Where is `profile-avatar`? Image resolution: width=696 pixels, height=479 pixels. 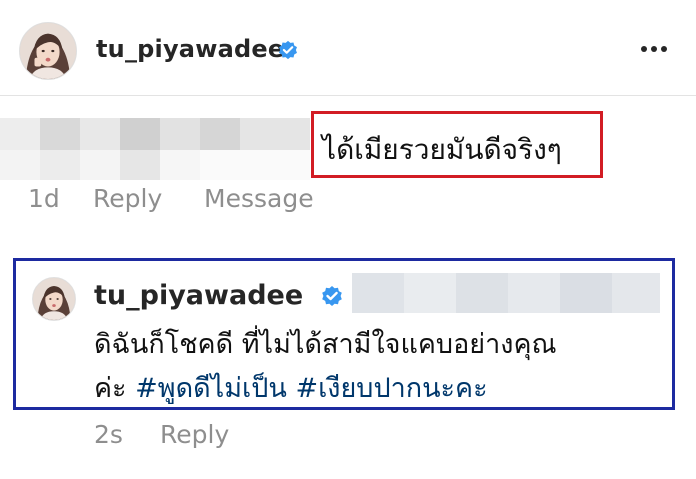 profile-avatar is located at coordinates (48, 51).